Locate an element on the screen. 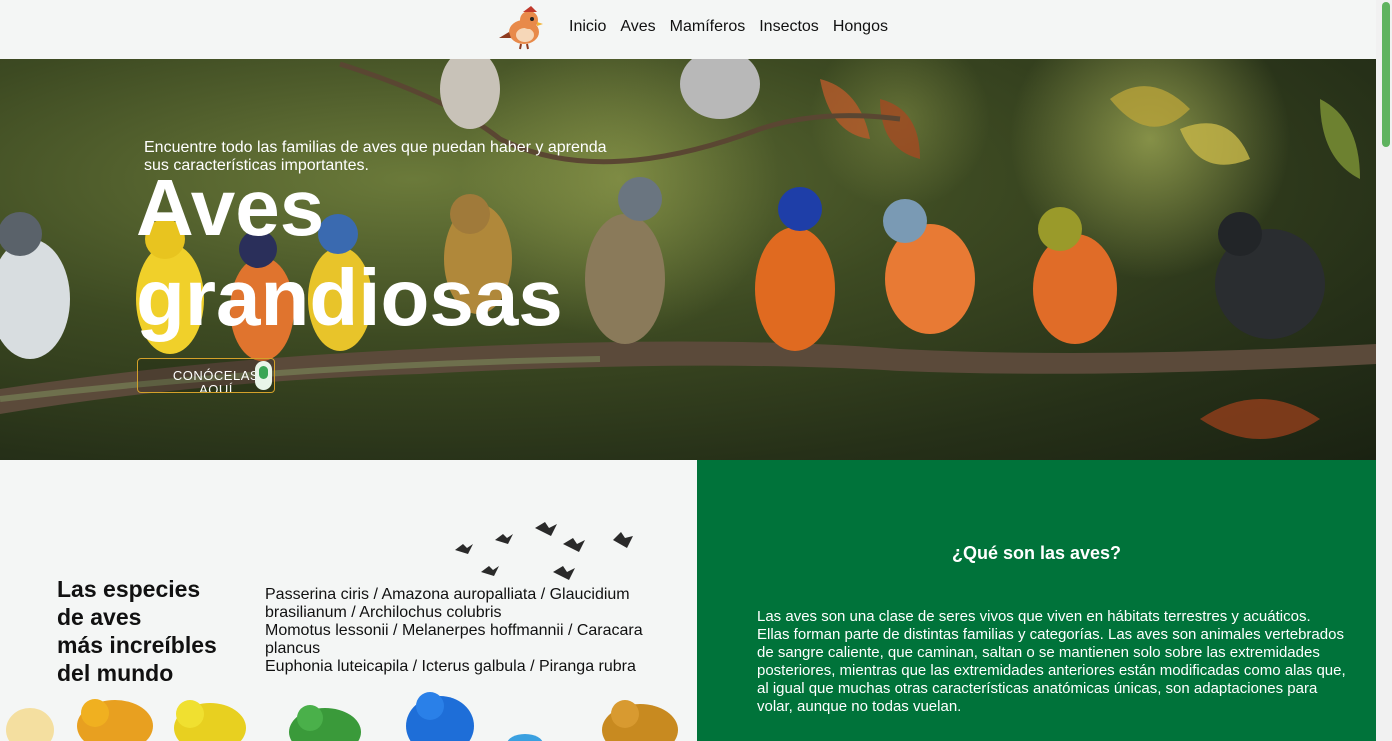  main-menu: Inicio Aves Mamíferos Insectos Hongos is located at coordinates (728, 27).